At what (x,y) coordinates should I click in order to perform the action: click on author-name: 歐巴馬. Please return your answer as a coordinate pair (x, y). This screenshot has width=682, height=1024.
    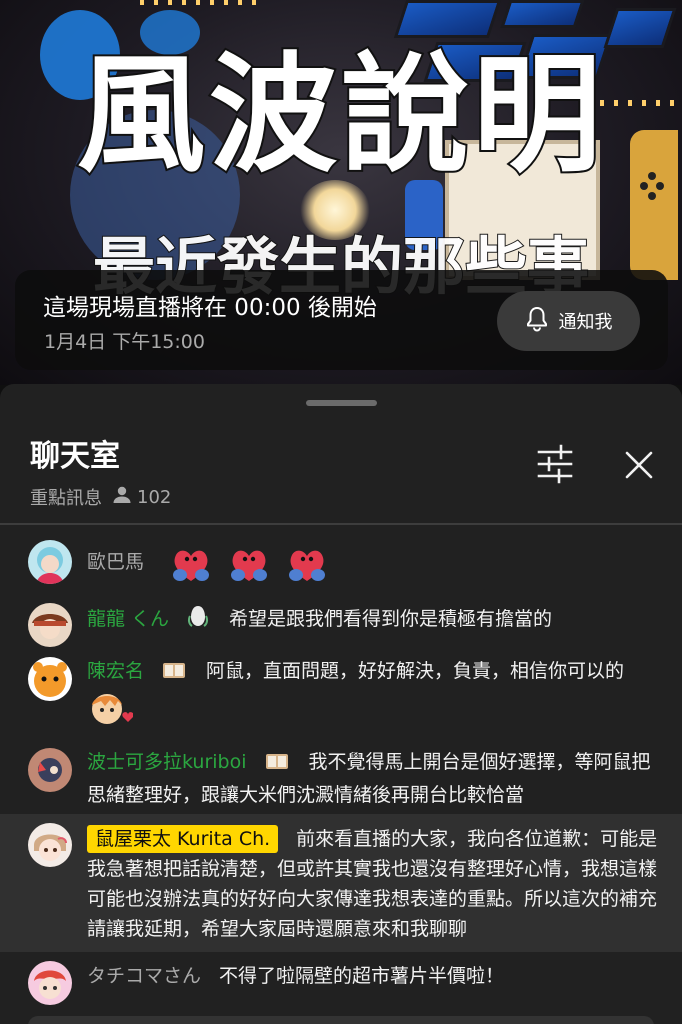
    Looking at the image, I should click on (115, 562).